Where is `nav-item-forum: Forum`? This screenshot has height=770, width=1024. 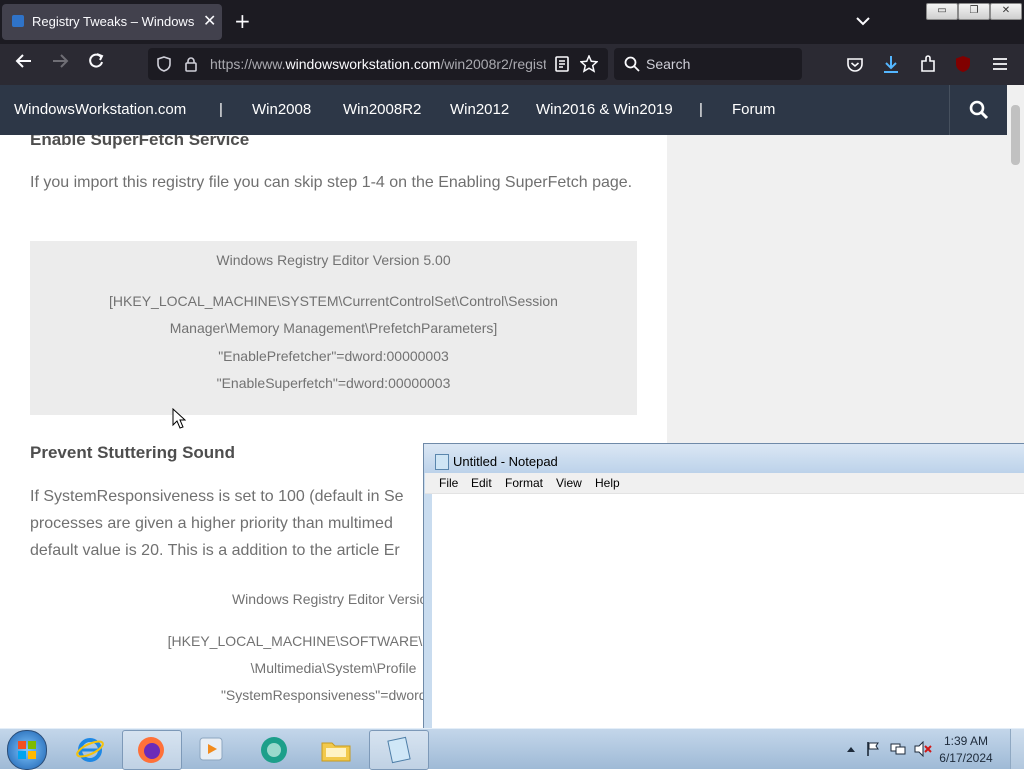
nav-item-forum: Forum is located at coordinates (753, 109).